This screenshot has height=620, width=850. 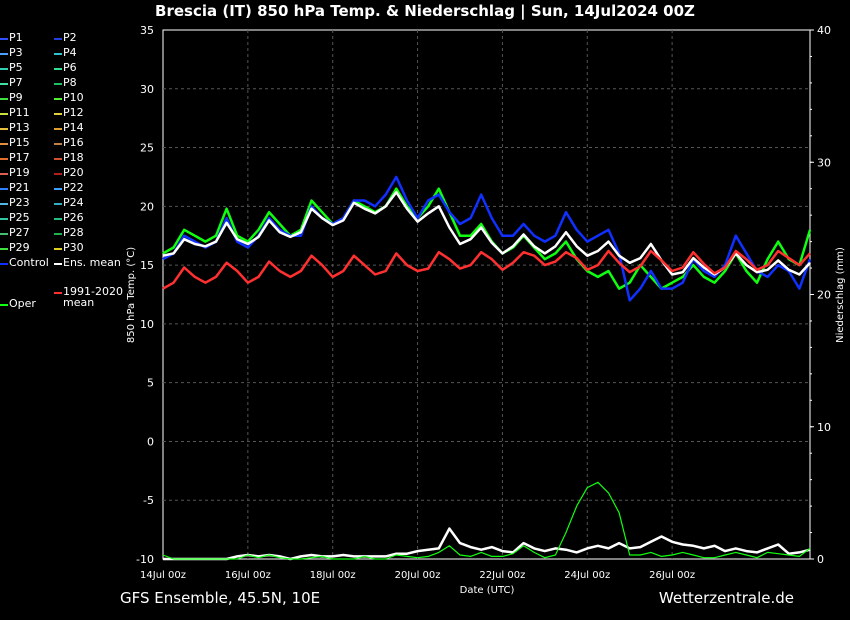 I want to click on legend-item: Oper, so click(x=18, y=305).